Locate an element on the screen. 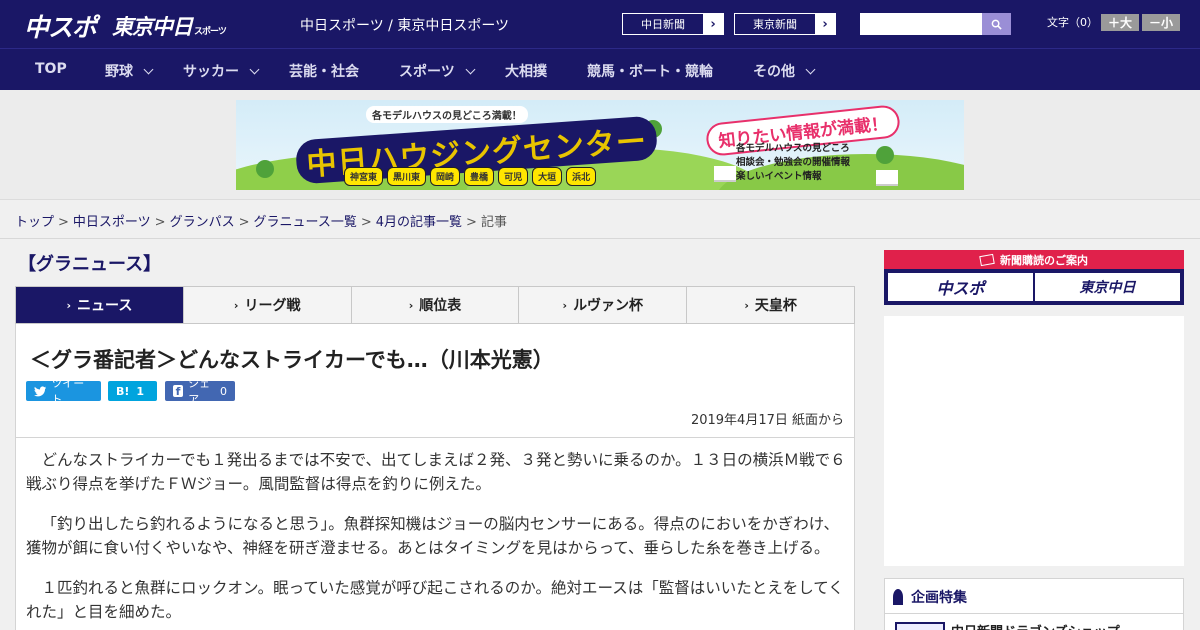 The width and height of the screenshot is (1200, 630). banner-info-line: 楽しいイベント情報 is located at coordinates (779, 176).